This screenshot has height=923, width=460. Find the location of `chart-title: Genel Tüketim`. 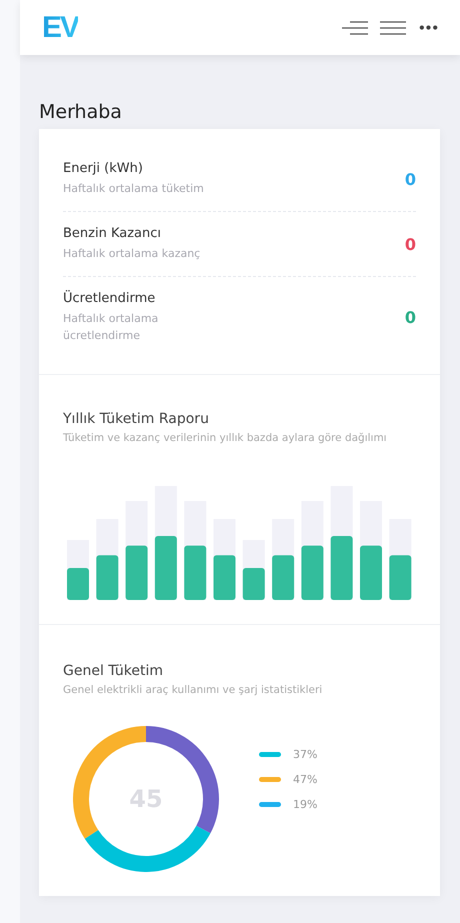

chart-title: Genel Tüketim is located at coordinates (113, 671).